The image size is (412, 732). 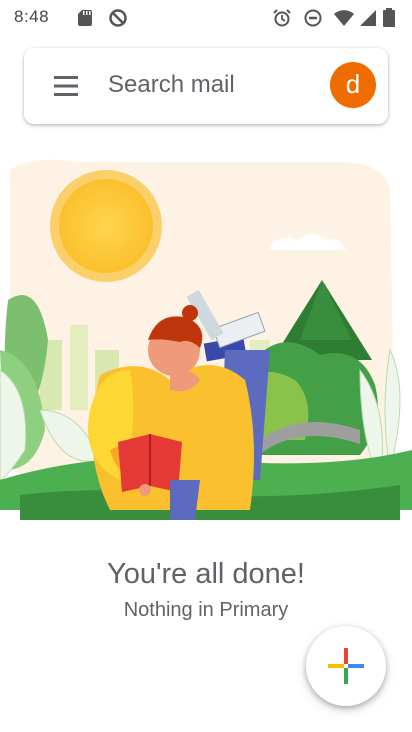 I want to click on empty-state-subtitle: Nothing in Primary, so click(x=206, y=610).